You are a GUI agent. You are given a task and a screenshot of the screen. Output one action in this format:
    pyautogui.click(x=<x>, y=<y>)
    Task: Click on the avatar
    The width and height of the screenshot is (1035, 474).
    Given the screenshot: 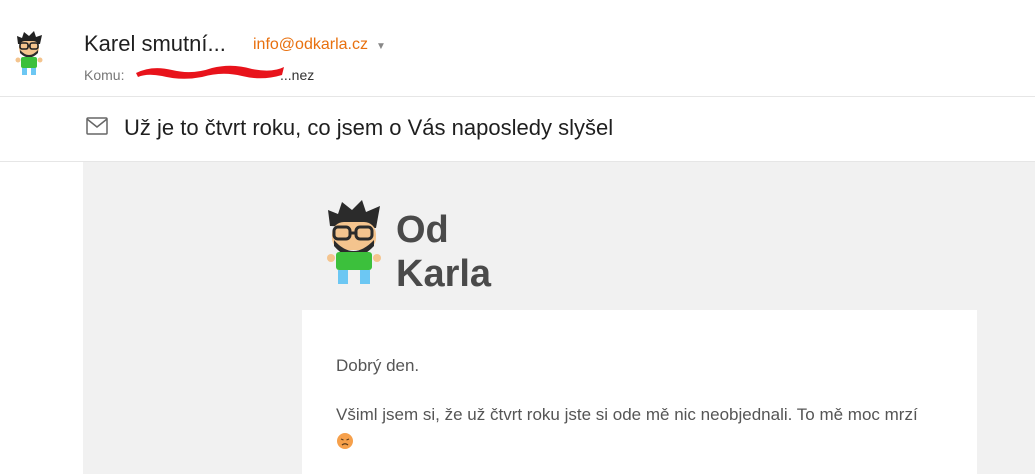 What is the action you would take?
    pyautogui.click(x=29, y=54)
    